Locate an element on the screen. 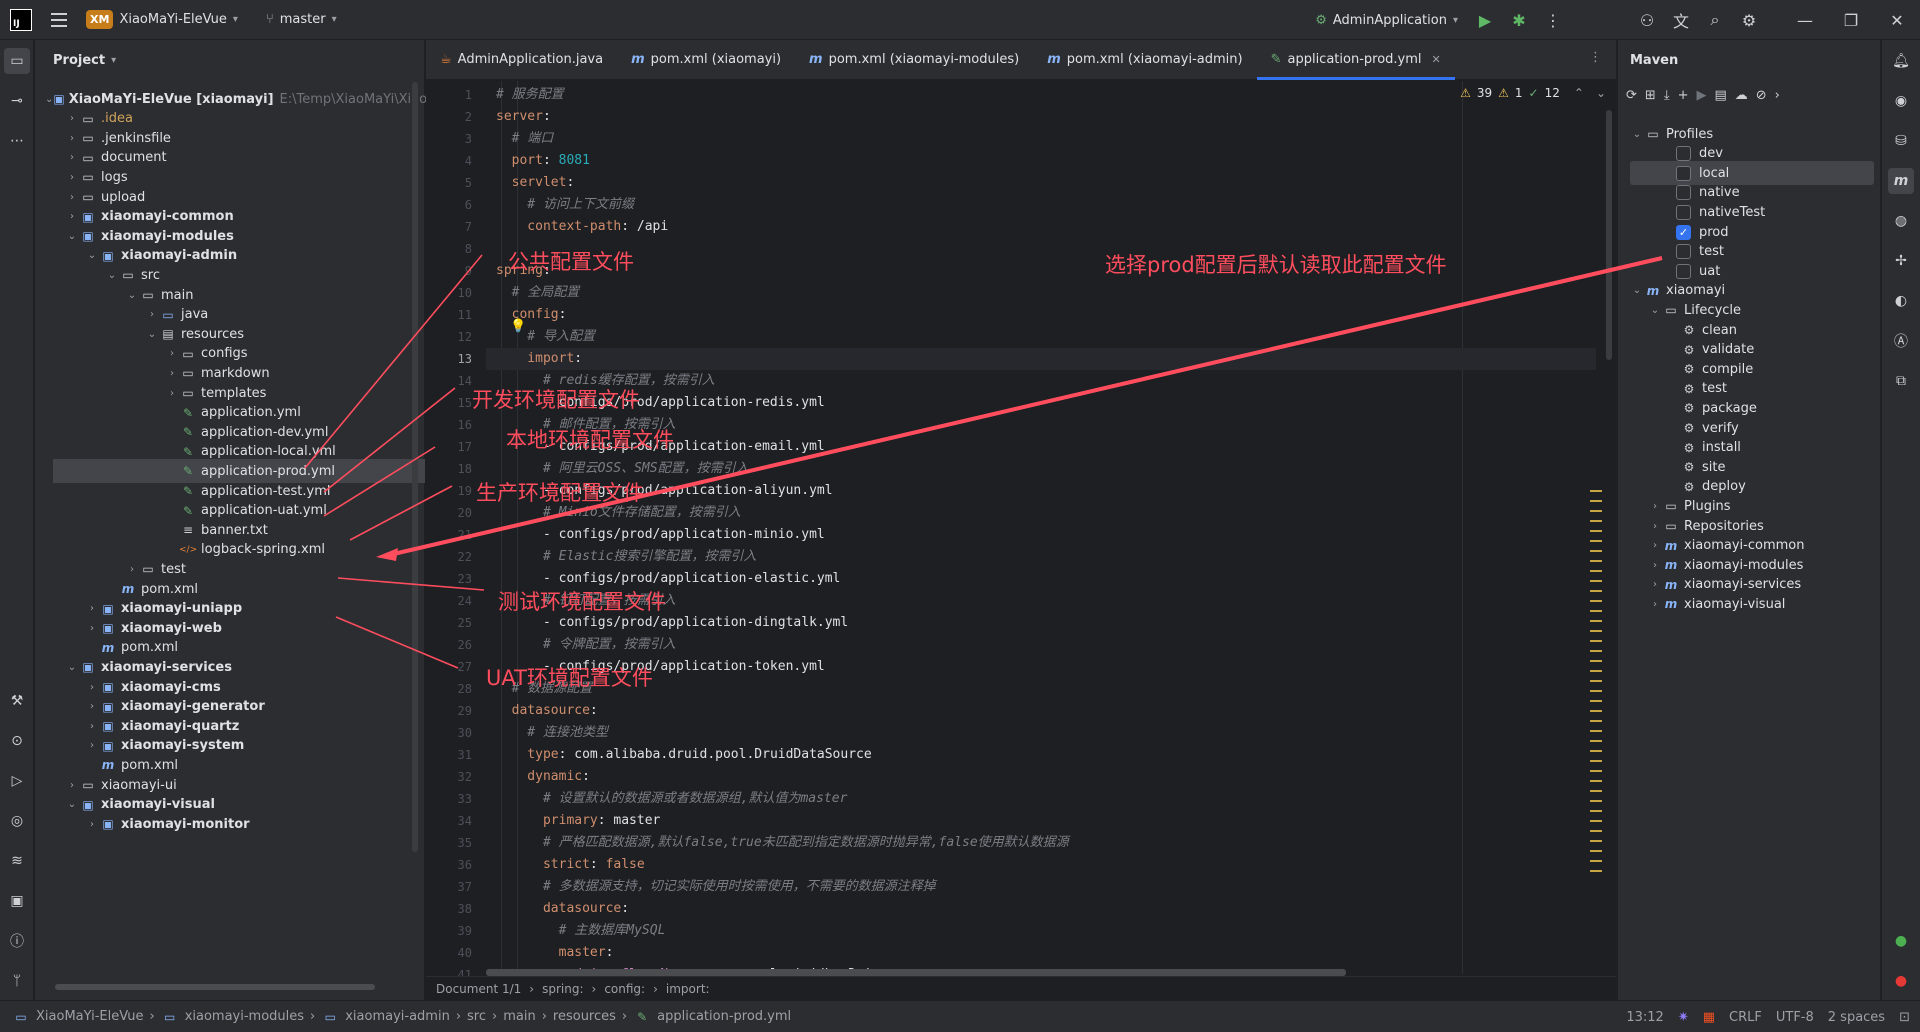 This screenshot has height=1032, width=1920. project-tree-horizontal-scrollbar is located at coordinates (215, 987).